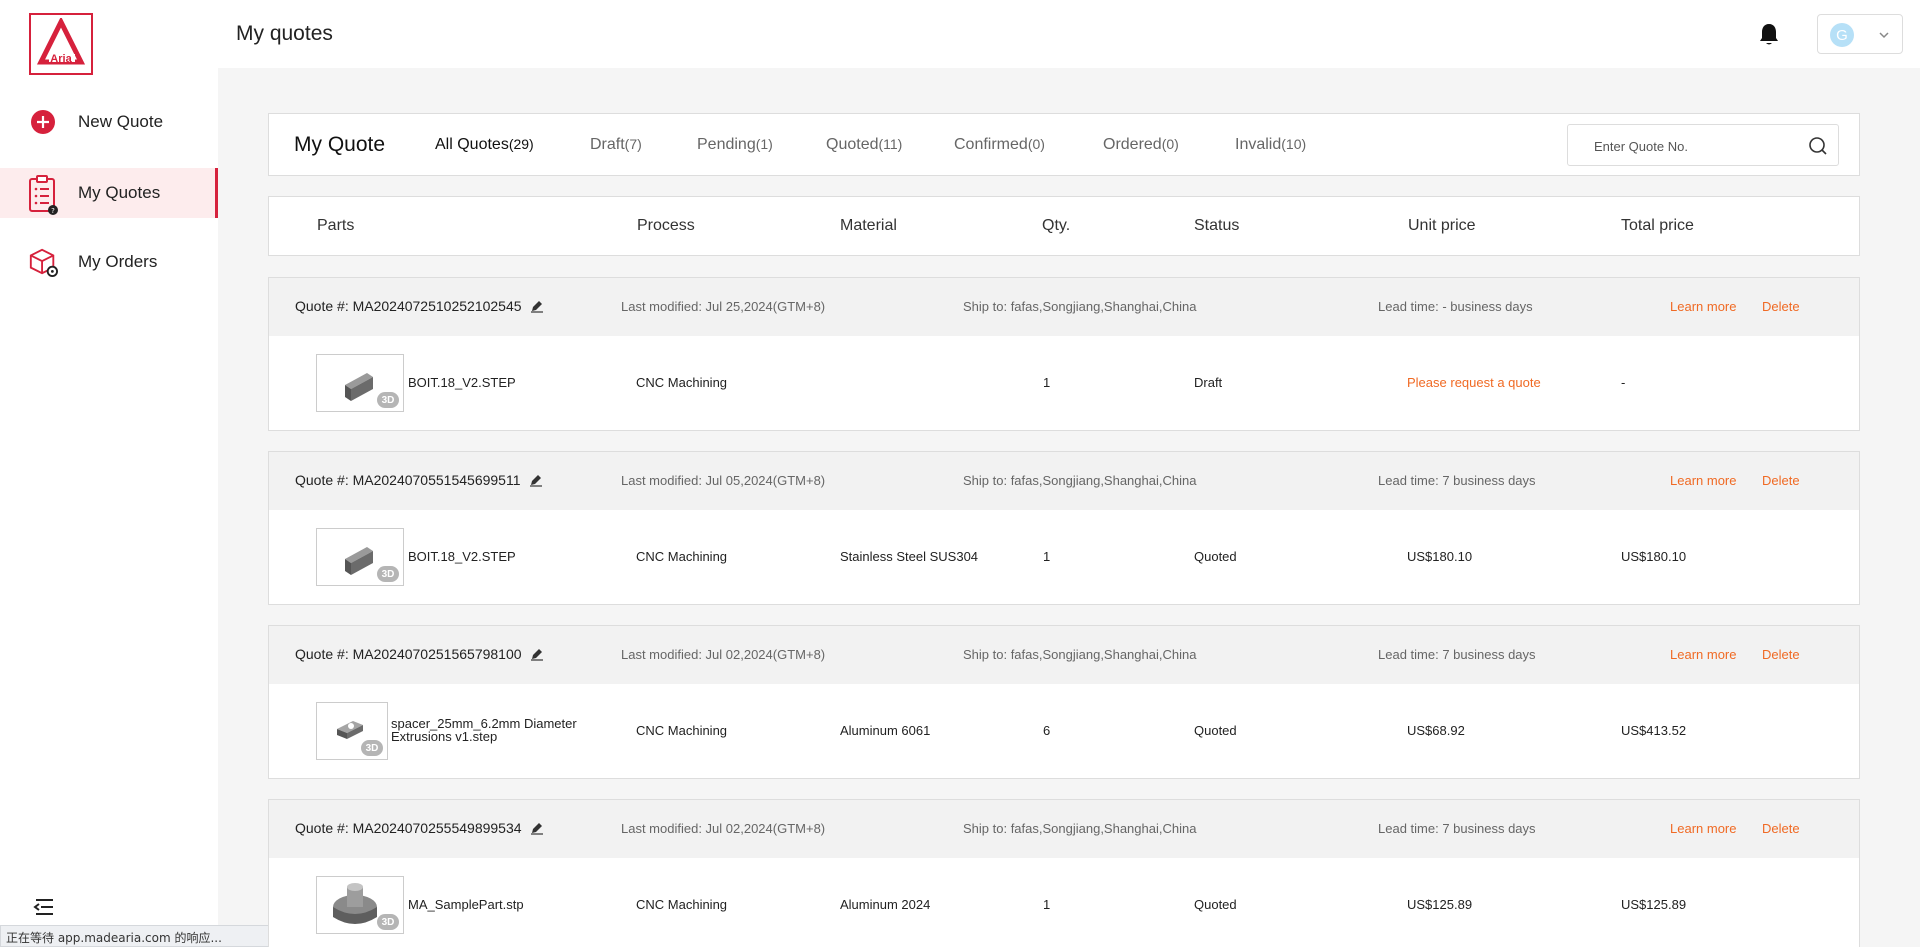 This screenshot has width=1920, height=947. What do you see at coordinates (1440, 556) in the screenshot?
I see `part-unit-price: US$180.10` at bounding box center [1440, 556].